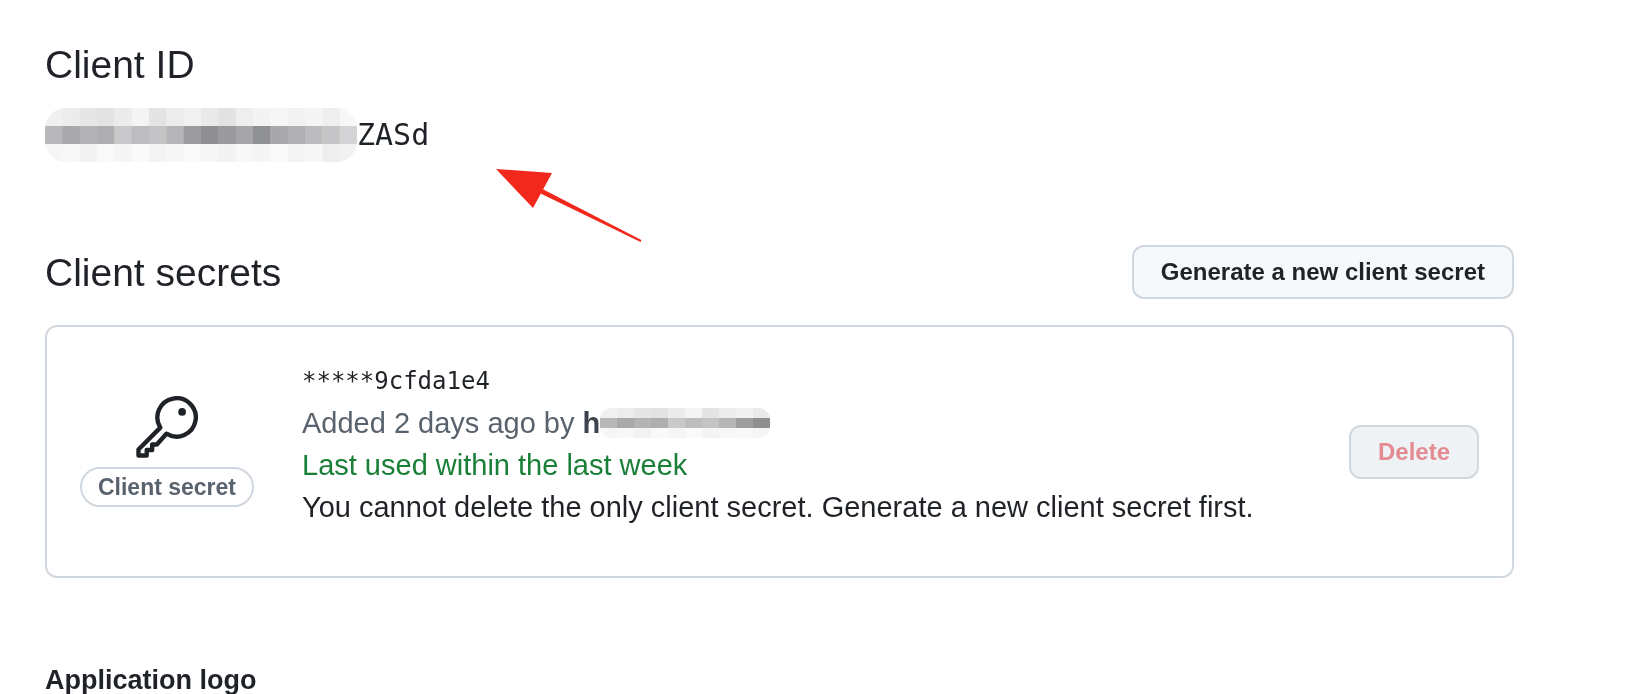 The width and height of the screenshot is (1640, 694). I want to click on key-icon, so click(167, 427).